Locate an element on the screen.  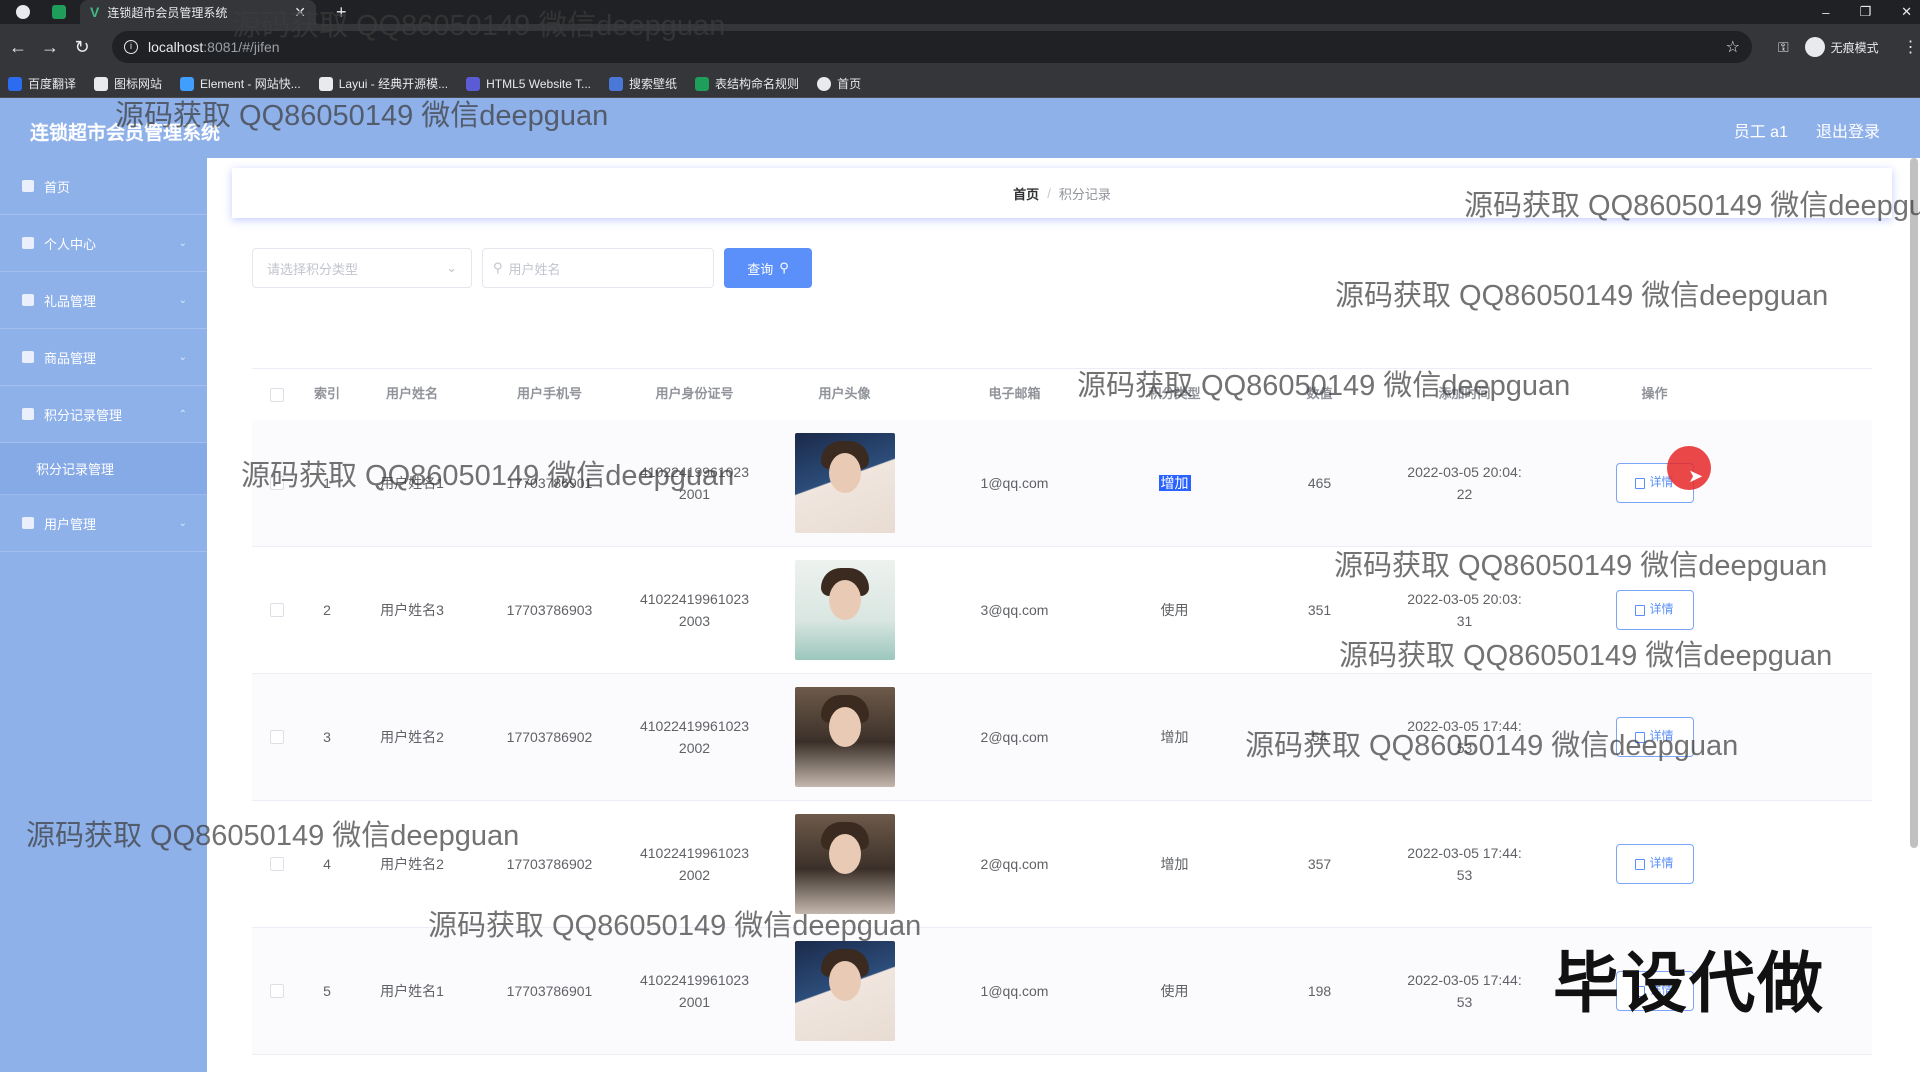
breadcrumb-home: 首页 is located at coordinates (1026, 193).